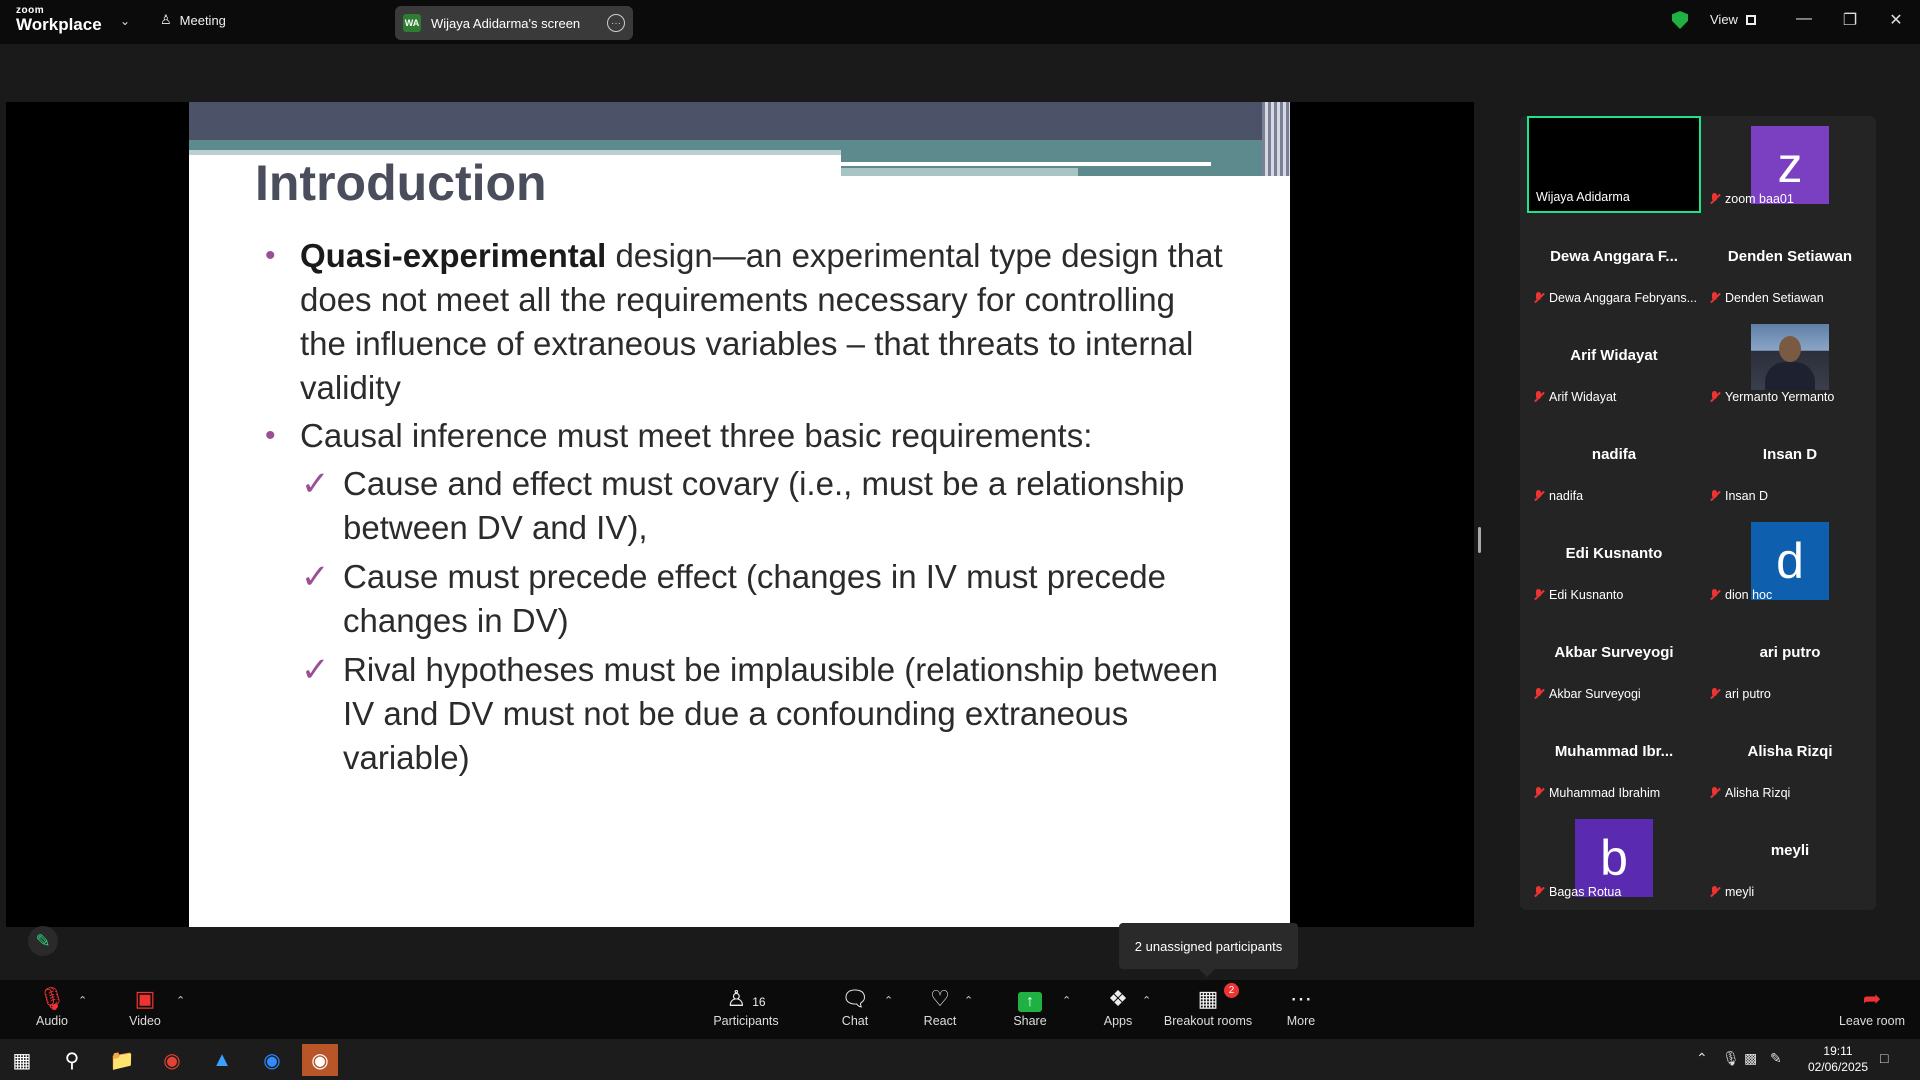 This screenshot has width=1920, height=1080. Describe the element at coordinates (193, 20) in the screenshot. I see `meeting-button: ♙ Meeting` at that location.